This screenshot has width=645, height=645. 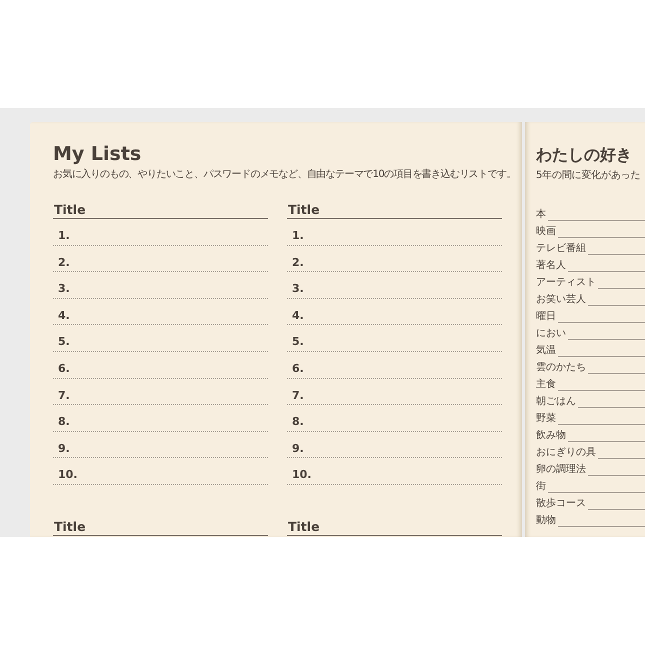 What do you see at coordinates (546, 385) in the screenshot?
I see `field-label: 主食` at bounding box center [546, 385].